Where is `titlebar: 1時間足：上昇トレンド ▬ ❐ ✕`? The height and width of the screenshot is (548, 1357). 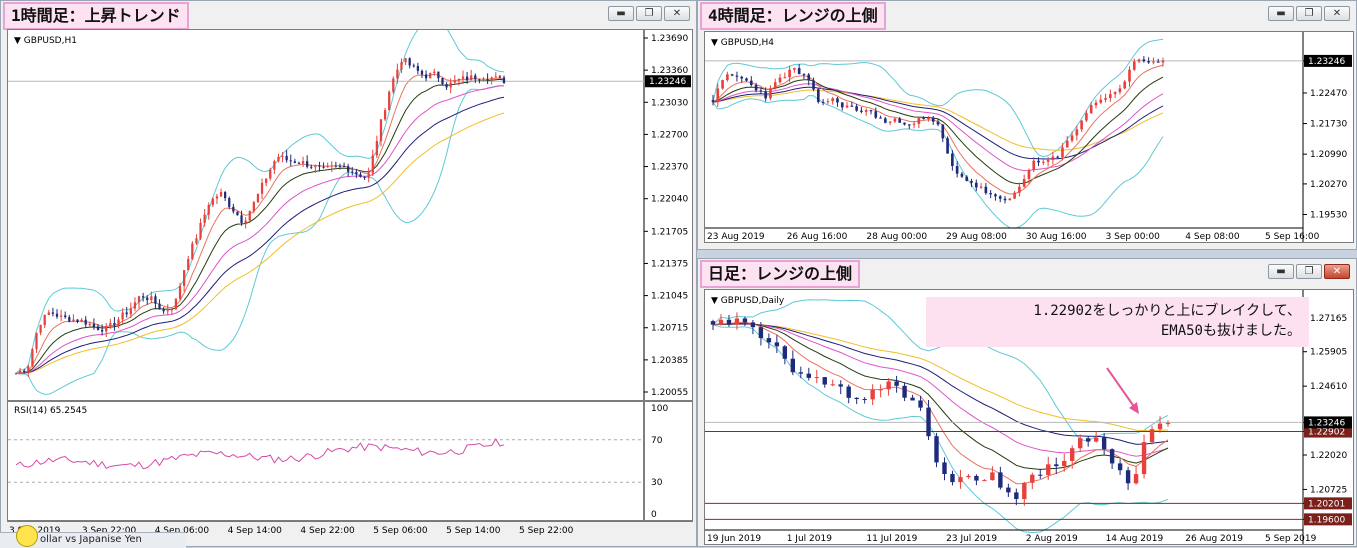 titlebar: 1時間足：上昇トレンド ▬ ❐ ✕ is located at coordinates (348, 15).